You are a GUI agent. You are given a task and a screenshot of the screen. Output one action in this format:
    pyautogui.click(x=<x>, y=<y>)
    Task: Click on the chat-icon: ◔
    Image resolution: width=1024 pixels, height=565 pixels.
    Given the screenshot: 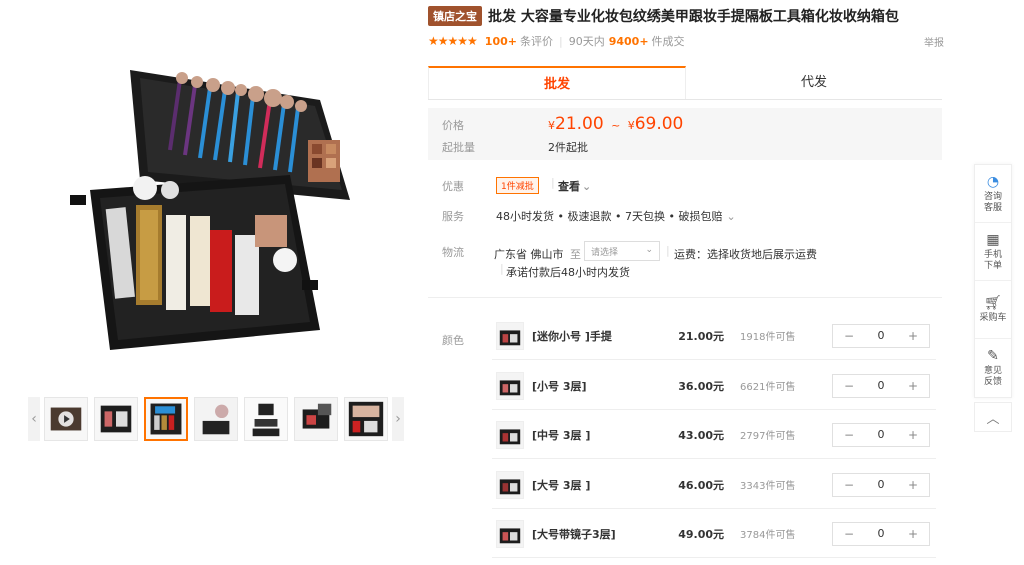 What is the action you would take?
    pyautogui.click(x=993, y=181)
    